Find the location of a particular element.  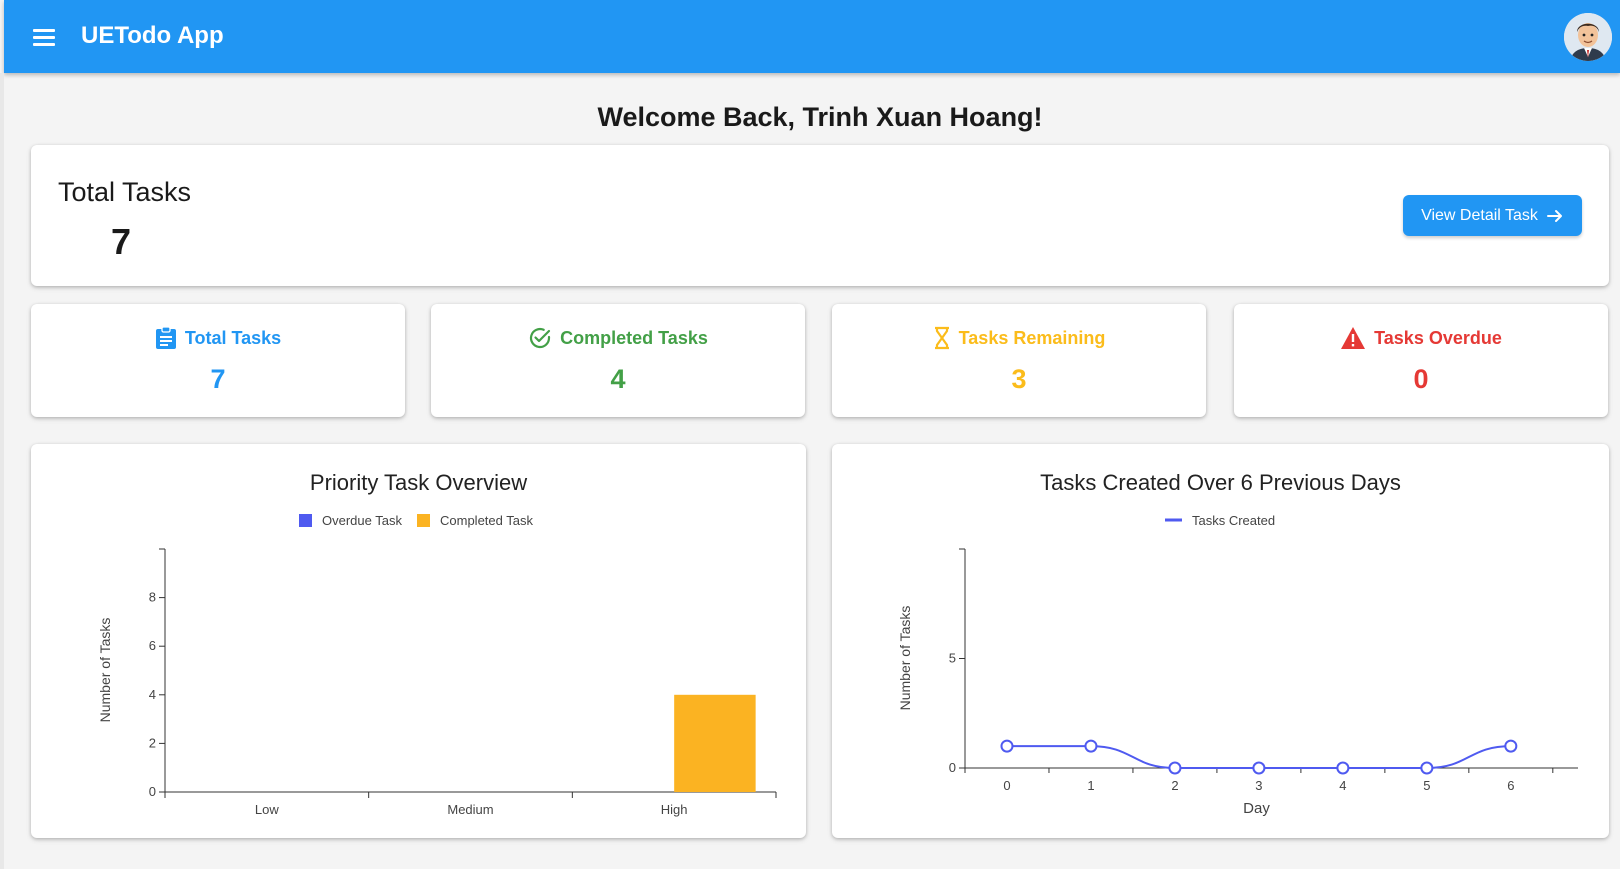

check-circle-icon is located at coordinates (540, 338).